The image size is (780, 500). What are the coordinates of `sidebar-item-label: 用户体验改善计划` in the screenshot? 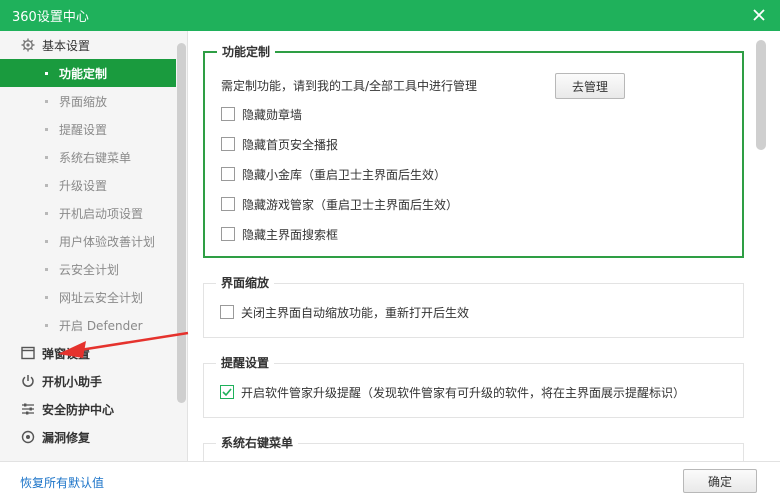 It's located at (107, 241).